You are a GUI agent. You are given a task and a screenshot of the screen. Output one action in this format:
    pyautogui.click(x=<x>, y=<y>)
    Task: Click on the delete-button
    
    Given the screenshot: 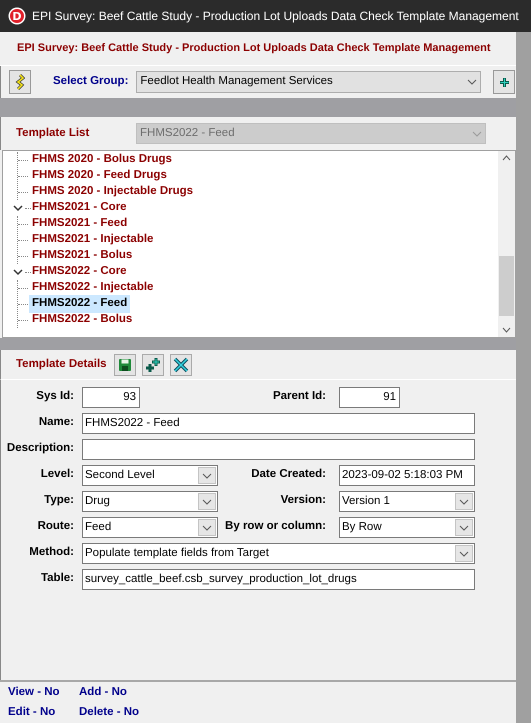 What is the action you would take?
    pyautogui.click(x=181, y=365)
    